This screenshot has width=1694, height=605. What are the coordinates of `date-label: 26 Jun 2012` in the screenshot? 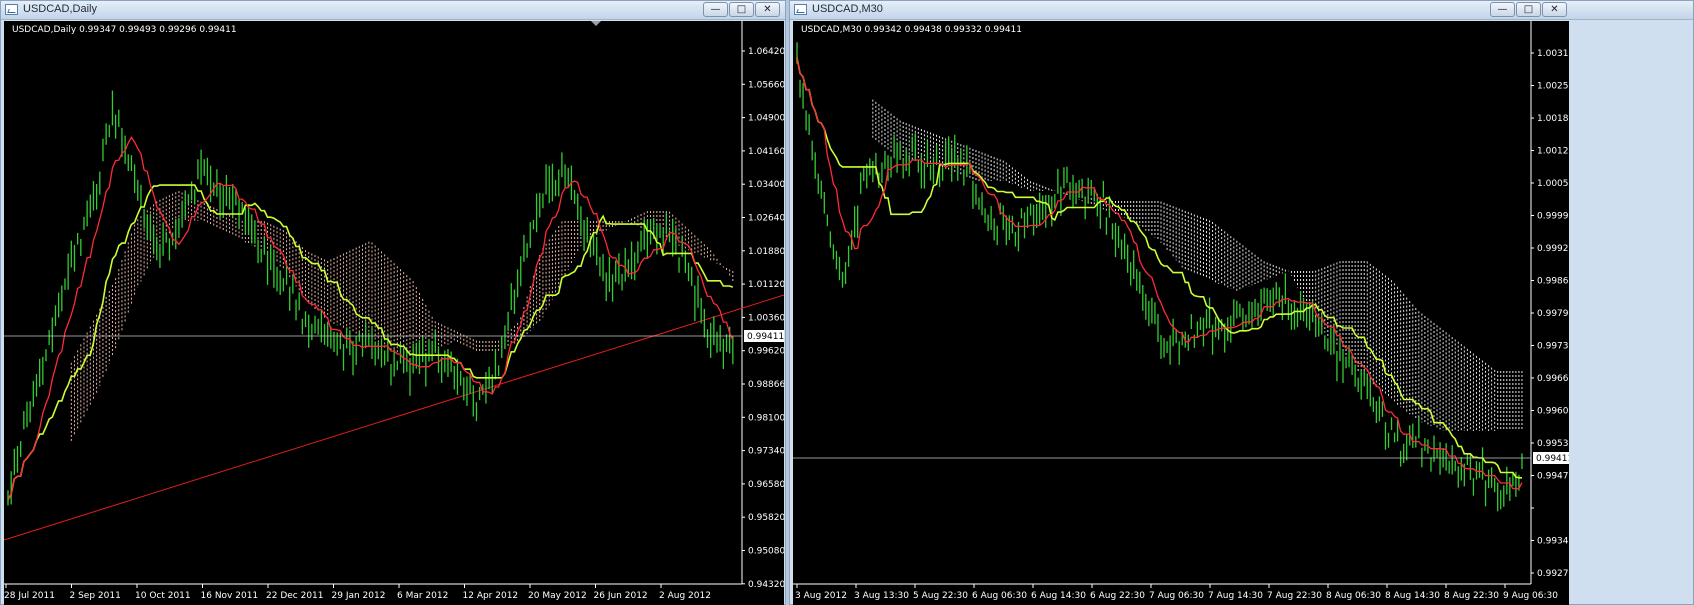 It's located at (621, 596).